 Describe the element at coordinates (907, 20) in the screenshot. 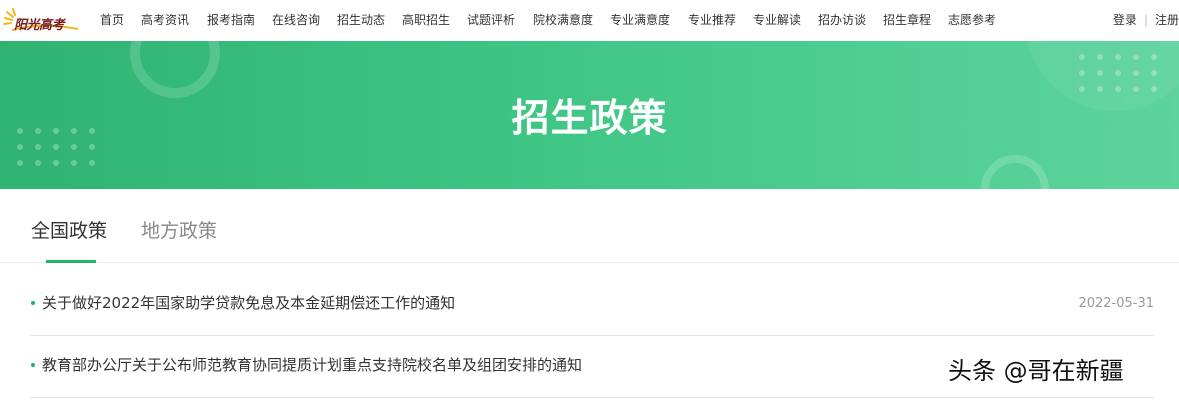

I see `nav-item-admission-charter: 招生章程` at that location.